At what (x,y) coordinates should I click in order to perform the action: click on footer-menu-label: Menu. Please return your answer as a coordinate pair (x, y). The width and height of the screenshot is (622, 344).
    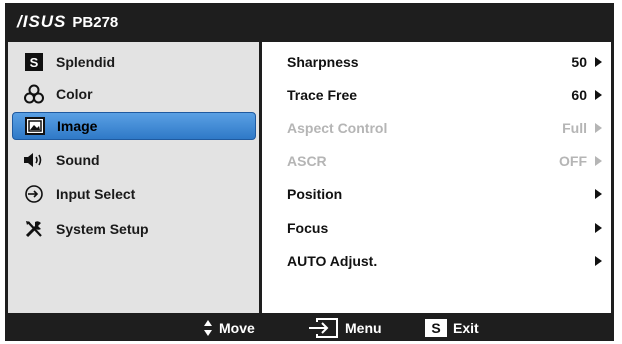
    Looking at the image, I should click on (363, 327).